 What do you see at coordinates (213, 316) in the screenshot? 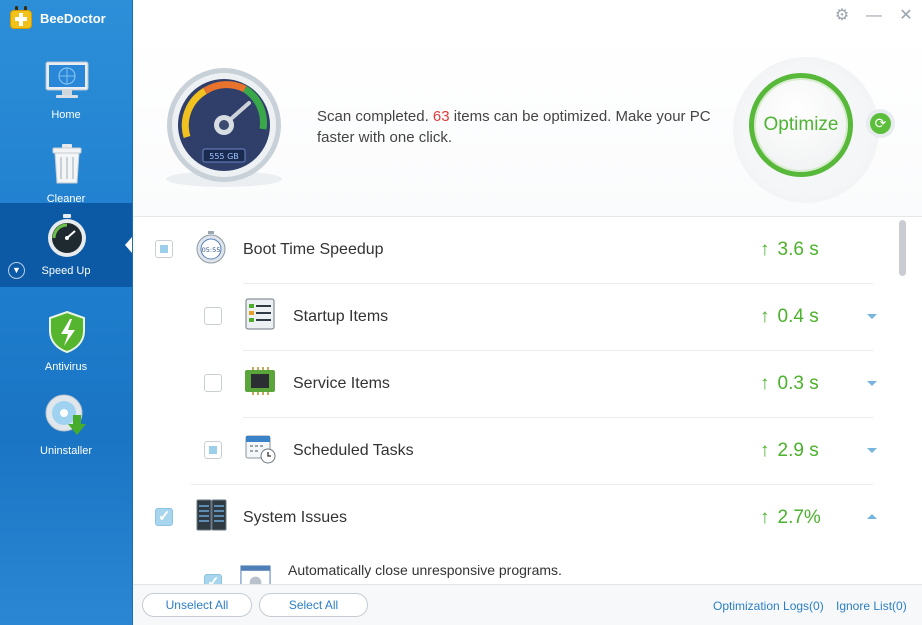
I see `startup-items-checkbox` at bounding box center [213, 316].